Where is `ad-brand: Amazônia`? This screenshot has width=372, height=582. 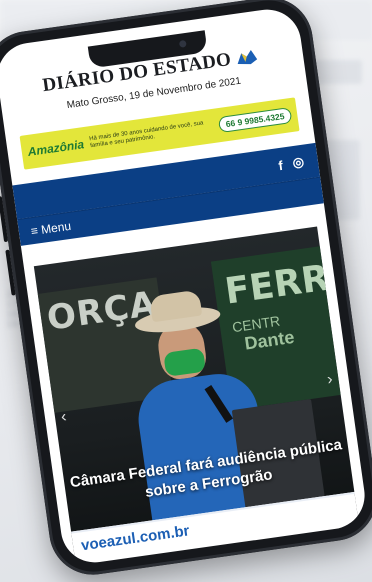 ad-brand: Amazônia is located at coordinates (55, 148).